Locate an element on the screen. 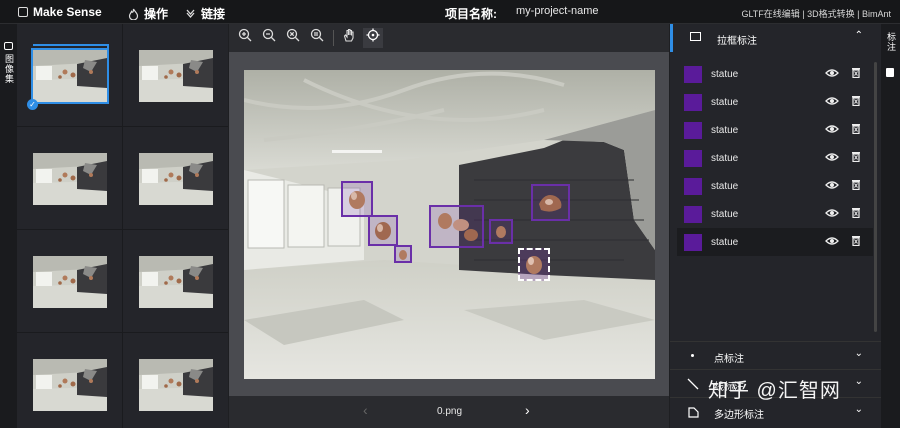  labels-tab-label: 标注 is located at coordinates (891, 42).